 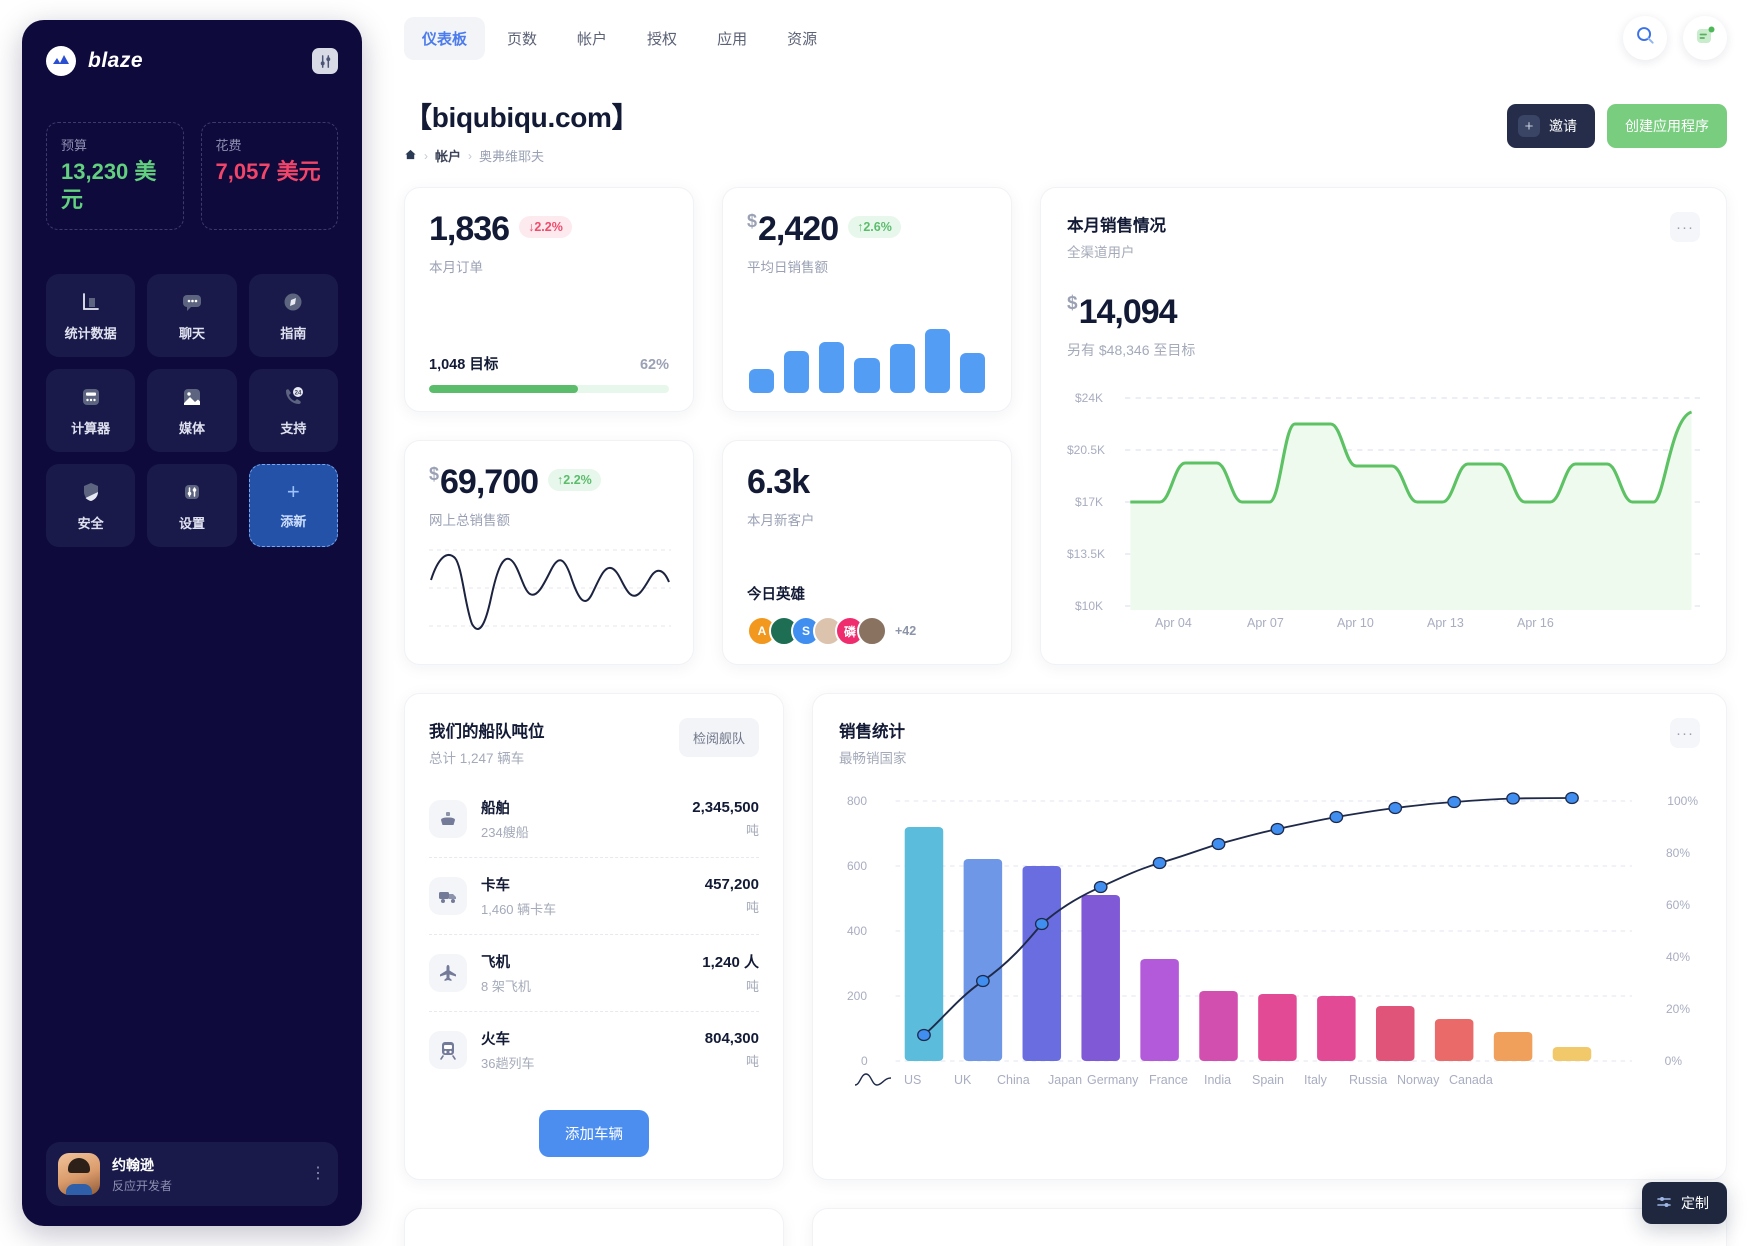 What do you see at coordinates (1551, 126) in the screenshot?
I see `invite-button: + 邀请` at bounding box center [1551, 126].